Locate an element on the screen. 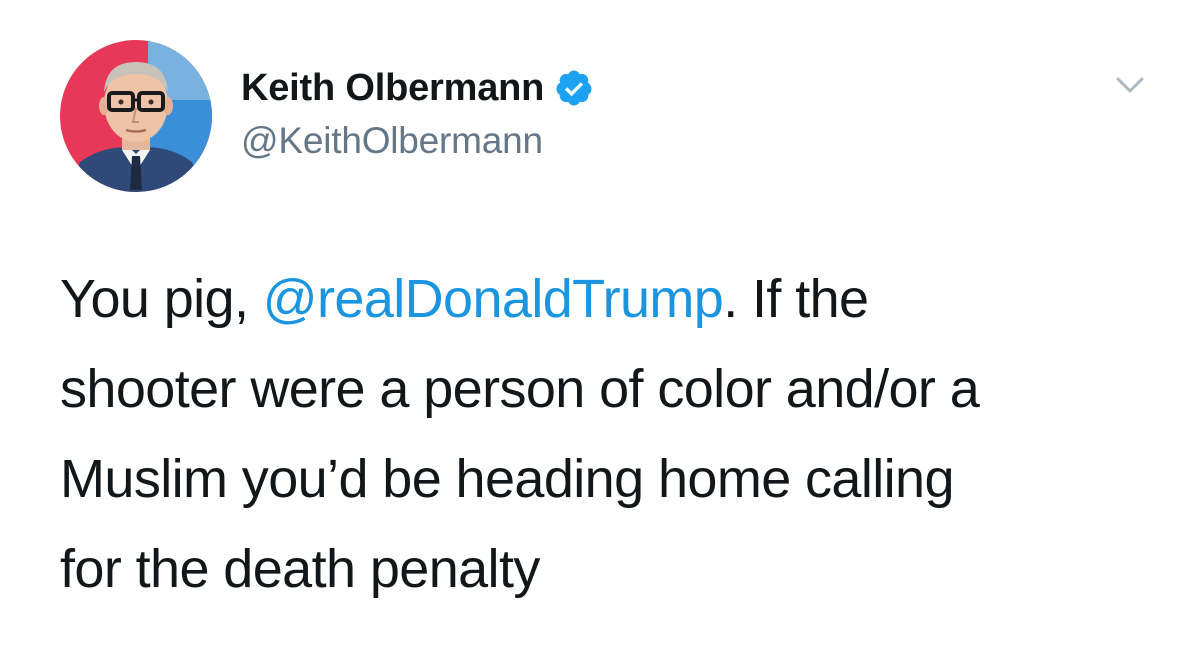  tweet-text-part: . If the is located at coordinates (796, 299).